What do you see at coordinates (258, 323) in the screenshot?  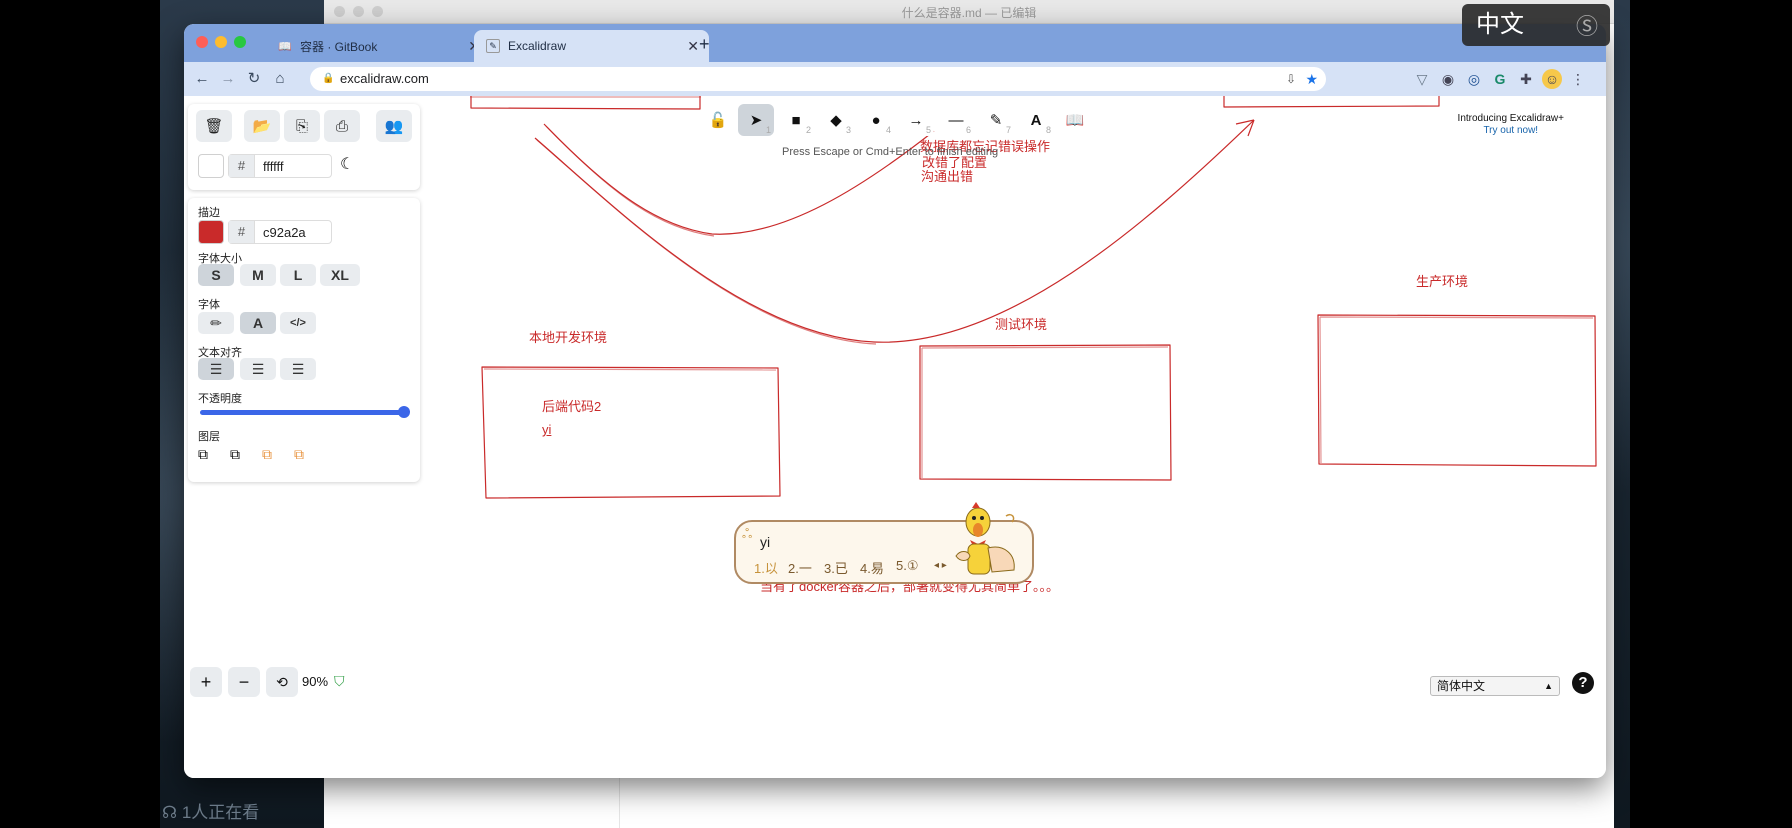 I see `font-normal: A` at bounding box center [258, 323].